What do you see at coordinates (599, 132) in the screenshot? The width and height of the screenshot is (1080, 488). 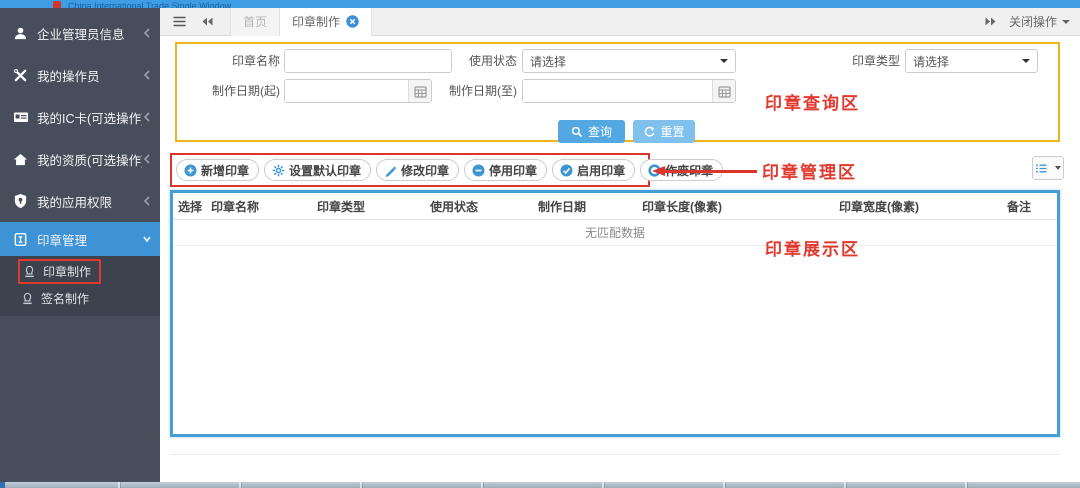 I see `search-button-label: 查询` at bounding box center [599, 132].